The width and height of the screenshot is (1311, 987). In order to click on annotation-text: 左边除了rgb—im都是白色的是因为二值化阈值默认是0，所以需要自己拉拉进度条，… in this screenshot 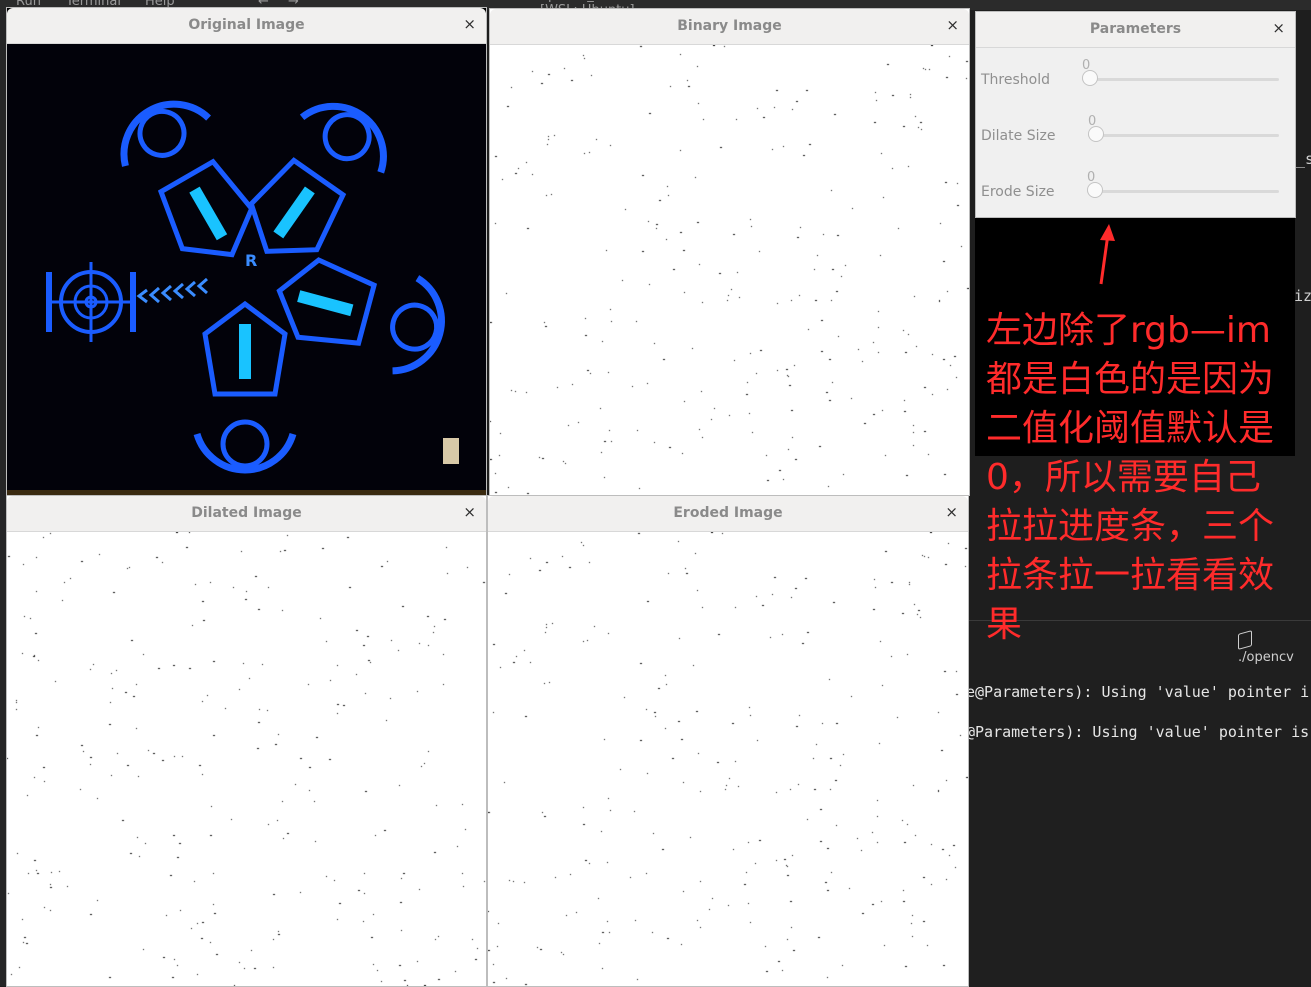, I will do `click(1130, 477)`.